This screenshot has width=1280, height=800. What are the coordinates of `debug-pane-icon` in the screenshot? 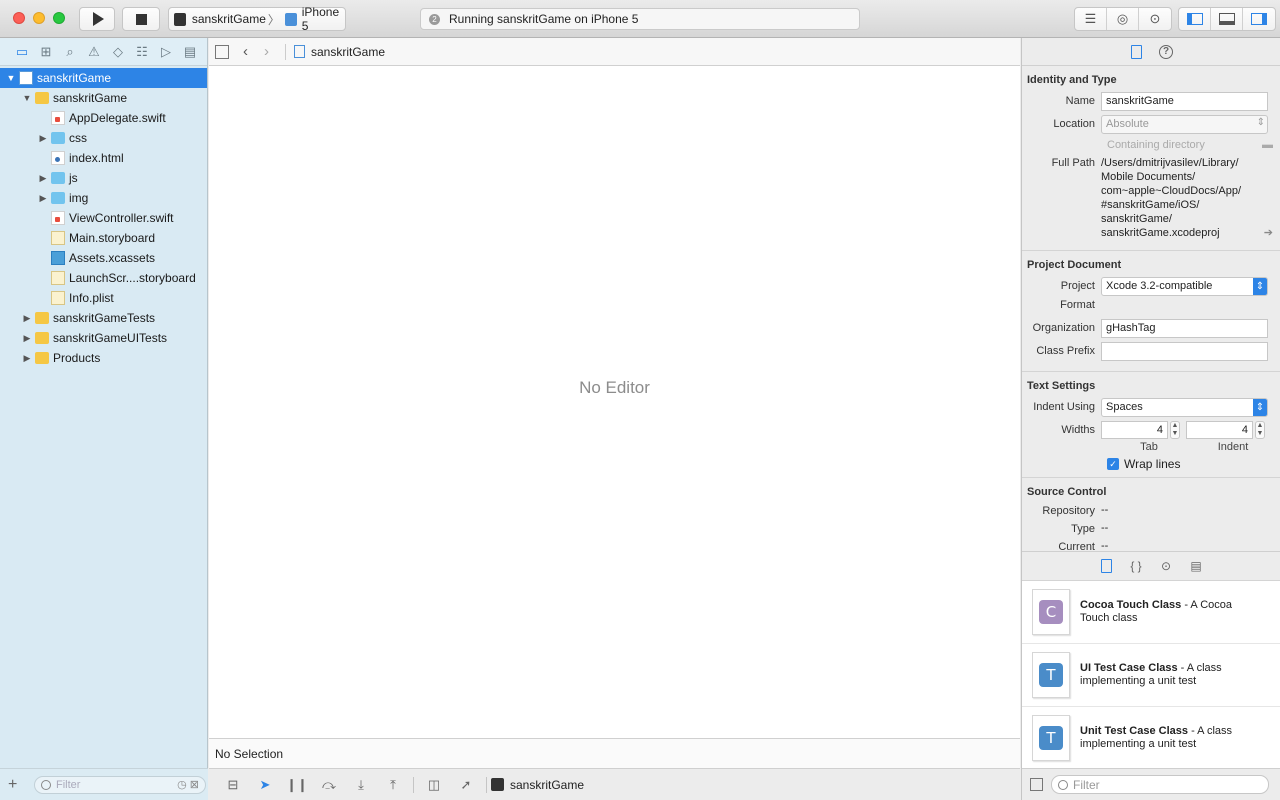 It's located at (1226, 19).